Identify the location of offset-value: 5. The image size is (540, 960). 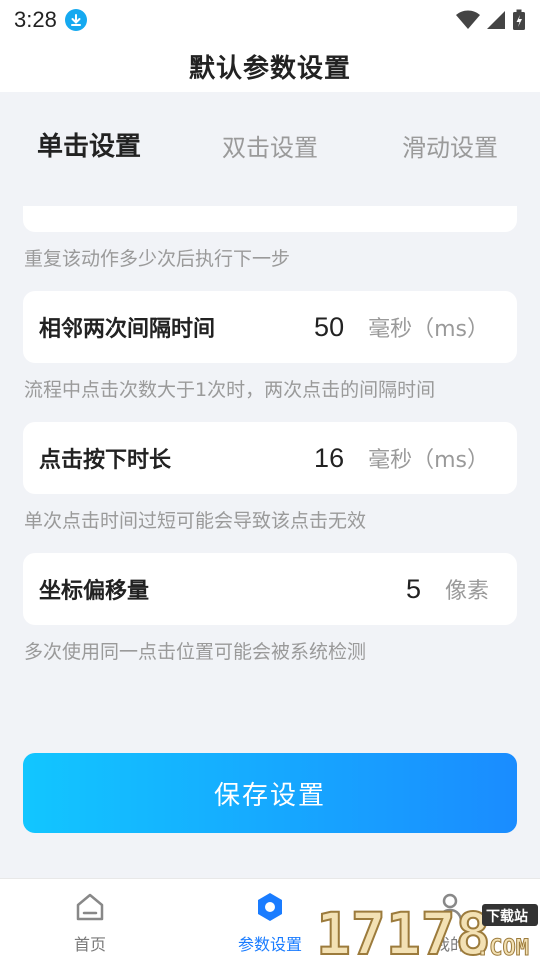
(413, 589).